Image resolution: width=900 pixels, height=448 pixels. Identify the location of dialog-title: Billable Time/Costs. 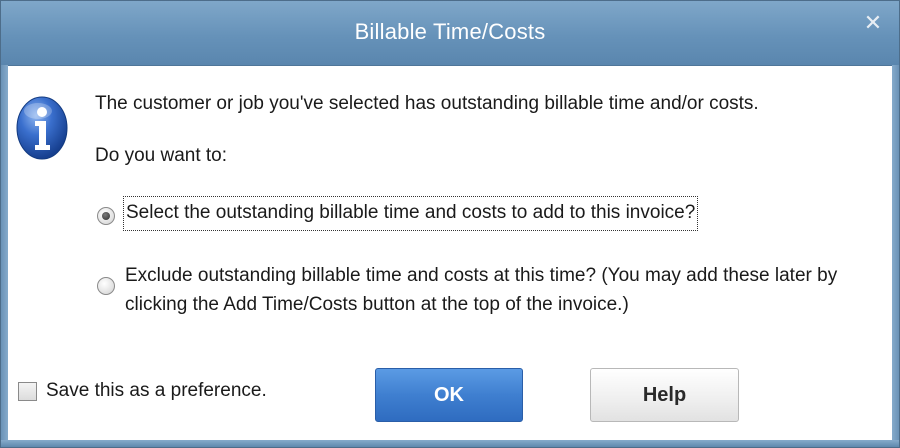
(450, 31).